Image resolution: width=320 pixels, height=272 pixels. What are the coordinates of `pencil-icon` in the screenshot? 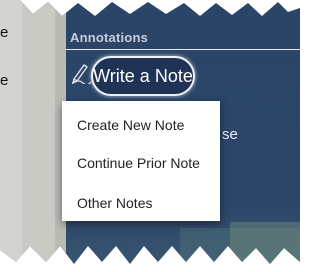 It's located at (81, 73).